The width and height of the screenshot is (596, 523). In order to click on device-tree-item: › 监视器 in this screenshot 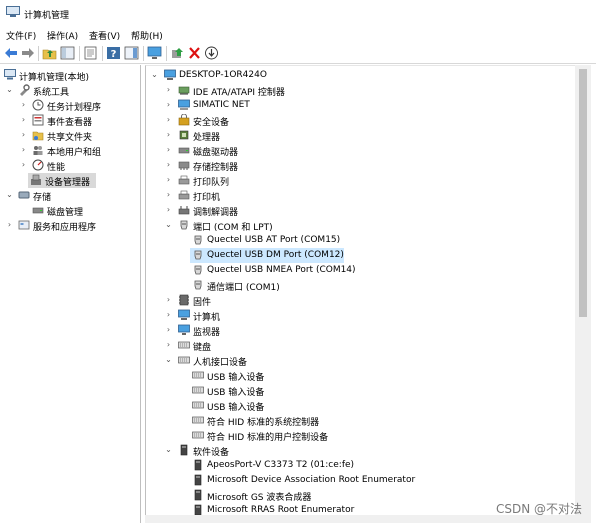, I will do `click(360, 330)`.